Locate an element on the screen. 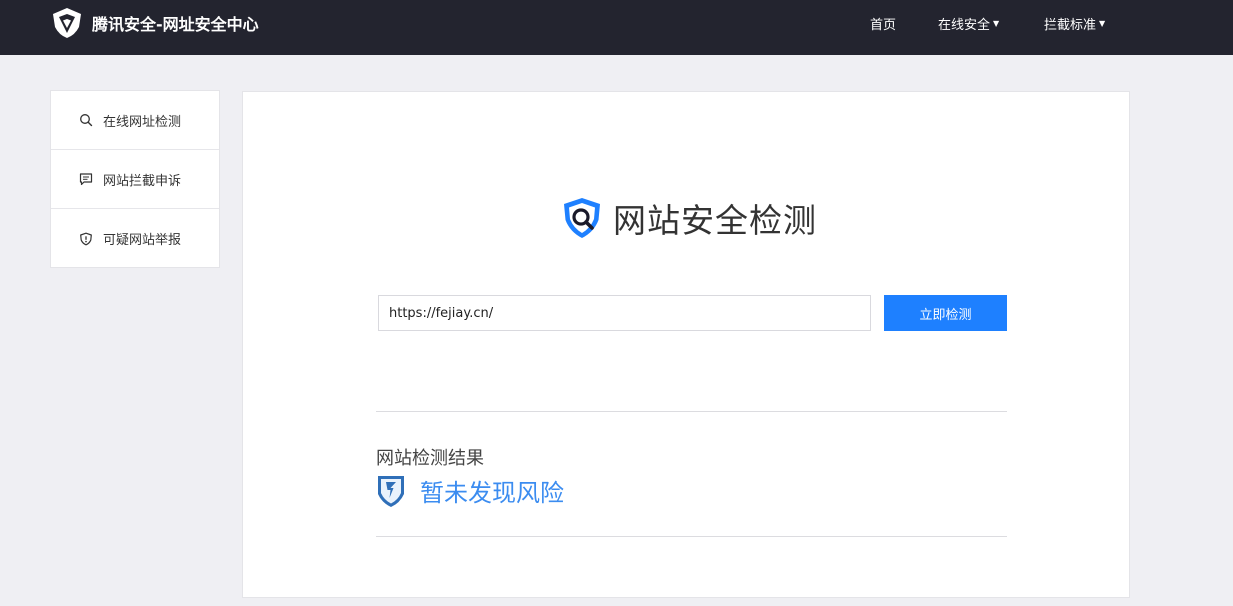 This screenshot has width=1233, height=606. nav-online-security-label: 在线安全 is located at coordinates (964, 25).